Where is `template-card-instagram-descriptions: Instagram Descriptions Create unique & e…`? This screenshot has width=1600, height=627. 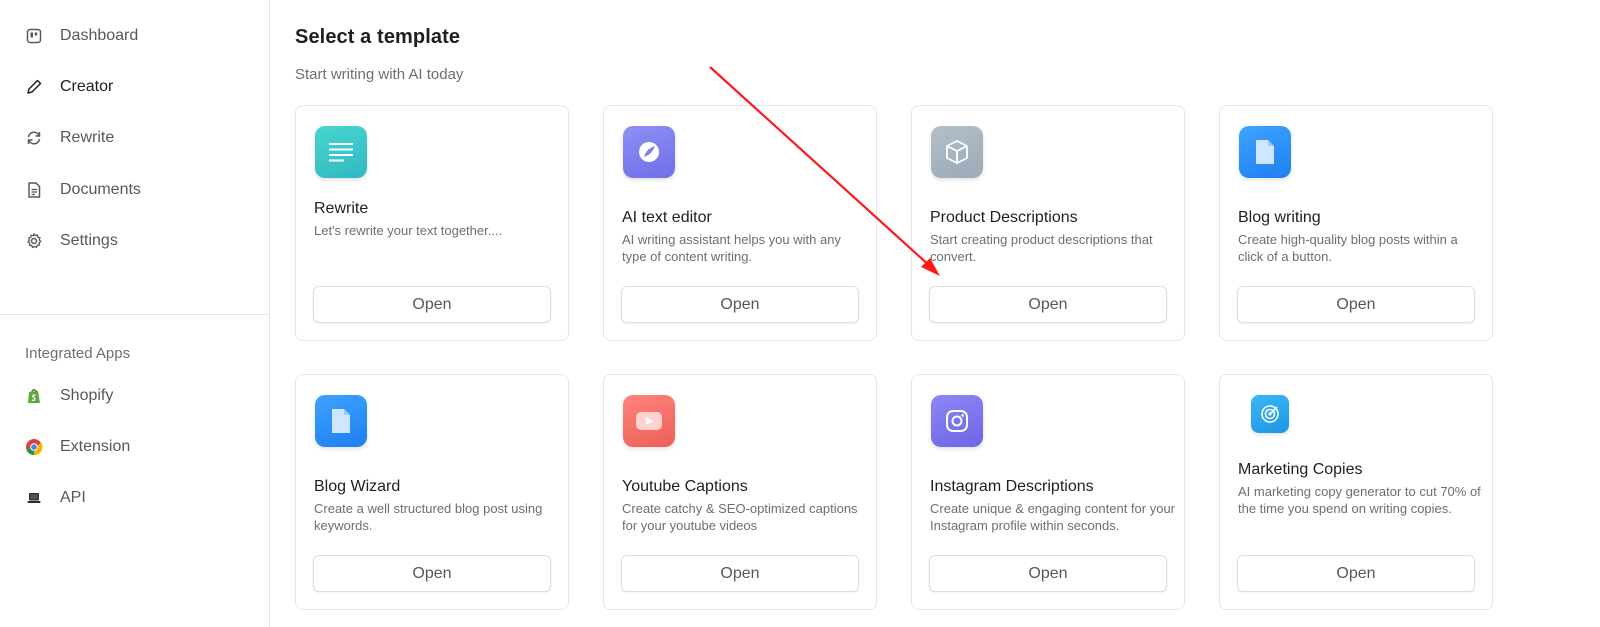
template-card-instagram-descriptions: Instagram Descriptions Create unique & e… is located at coordinates (1048, 492).